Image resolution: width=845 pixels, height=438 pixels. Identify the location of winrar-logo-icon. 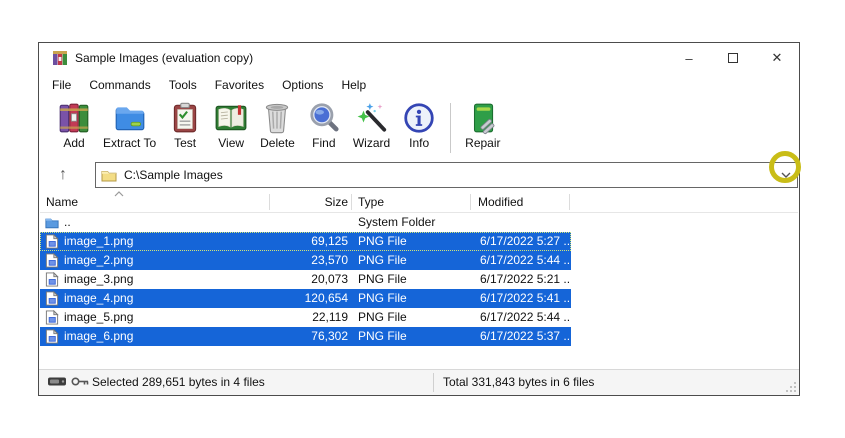
(60, 58).